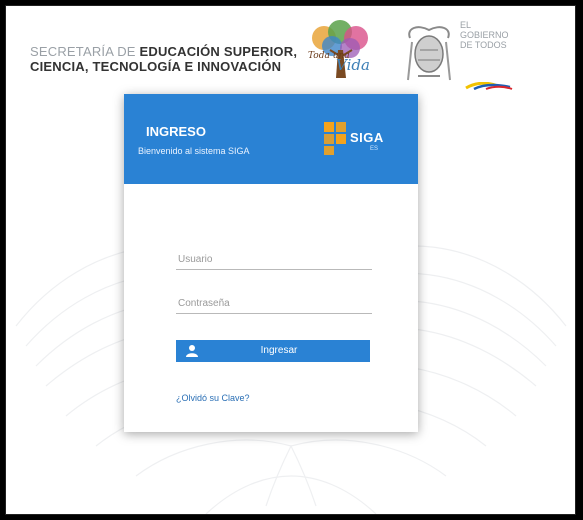 The width and height of the screenshot is (583, 520). I want to click on gov-line2-text: DE TODOS, so click(483, 45).